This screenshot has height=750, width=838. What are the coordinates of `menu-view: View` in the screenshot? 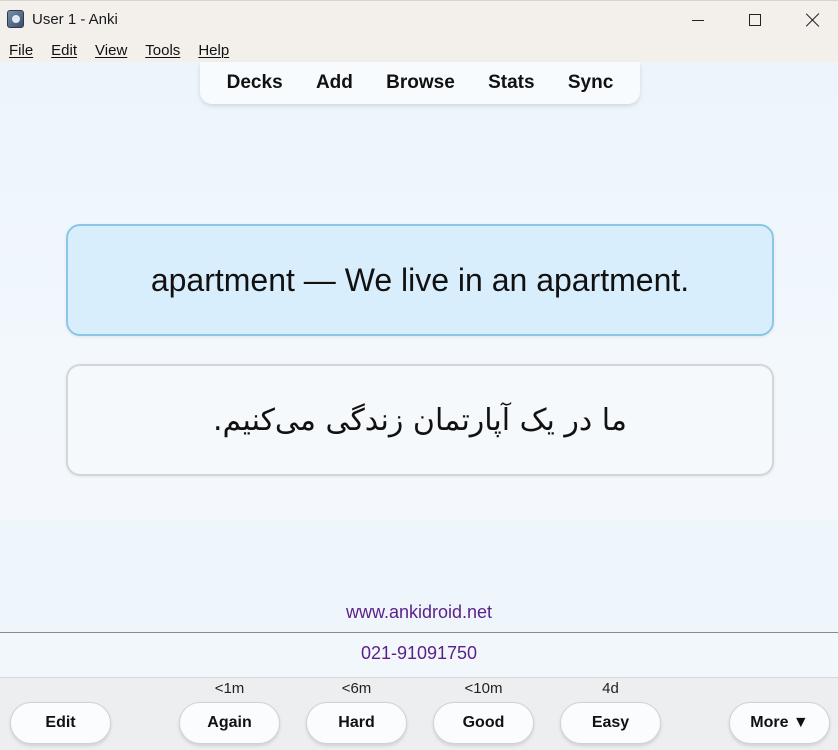 It's located at (111, 50).